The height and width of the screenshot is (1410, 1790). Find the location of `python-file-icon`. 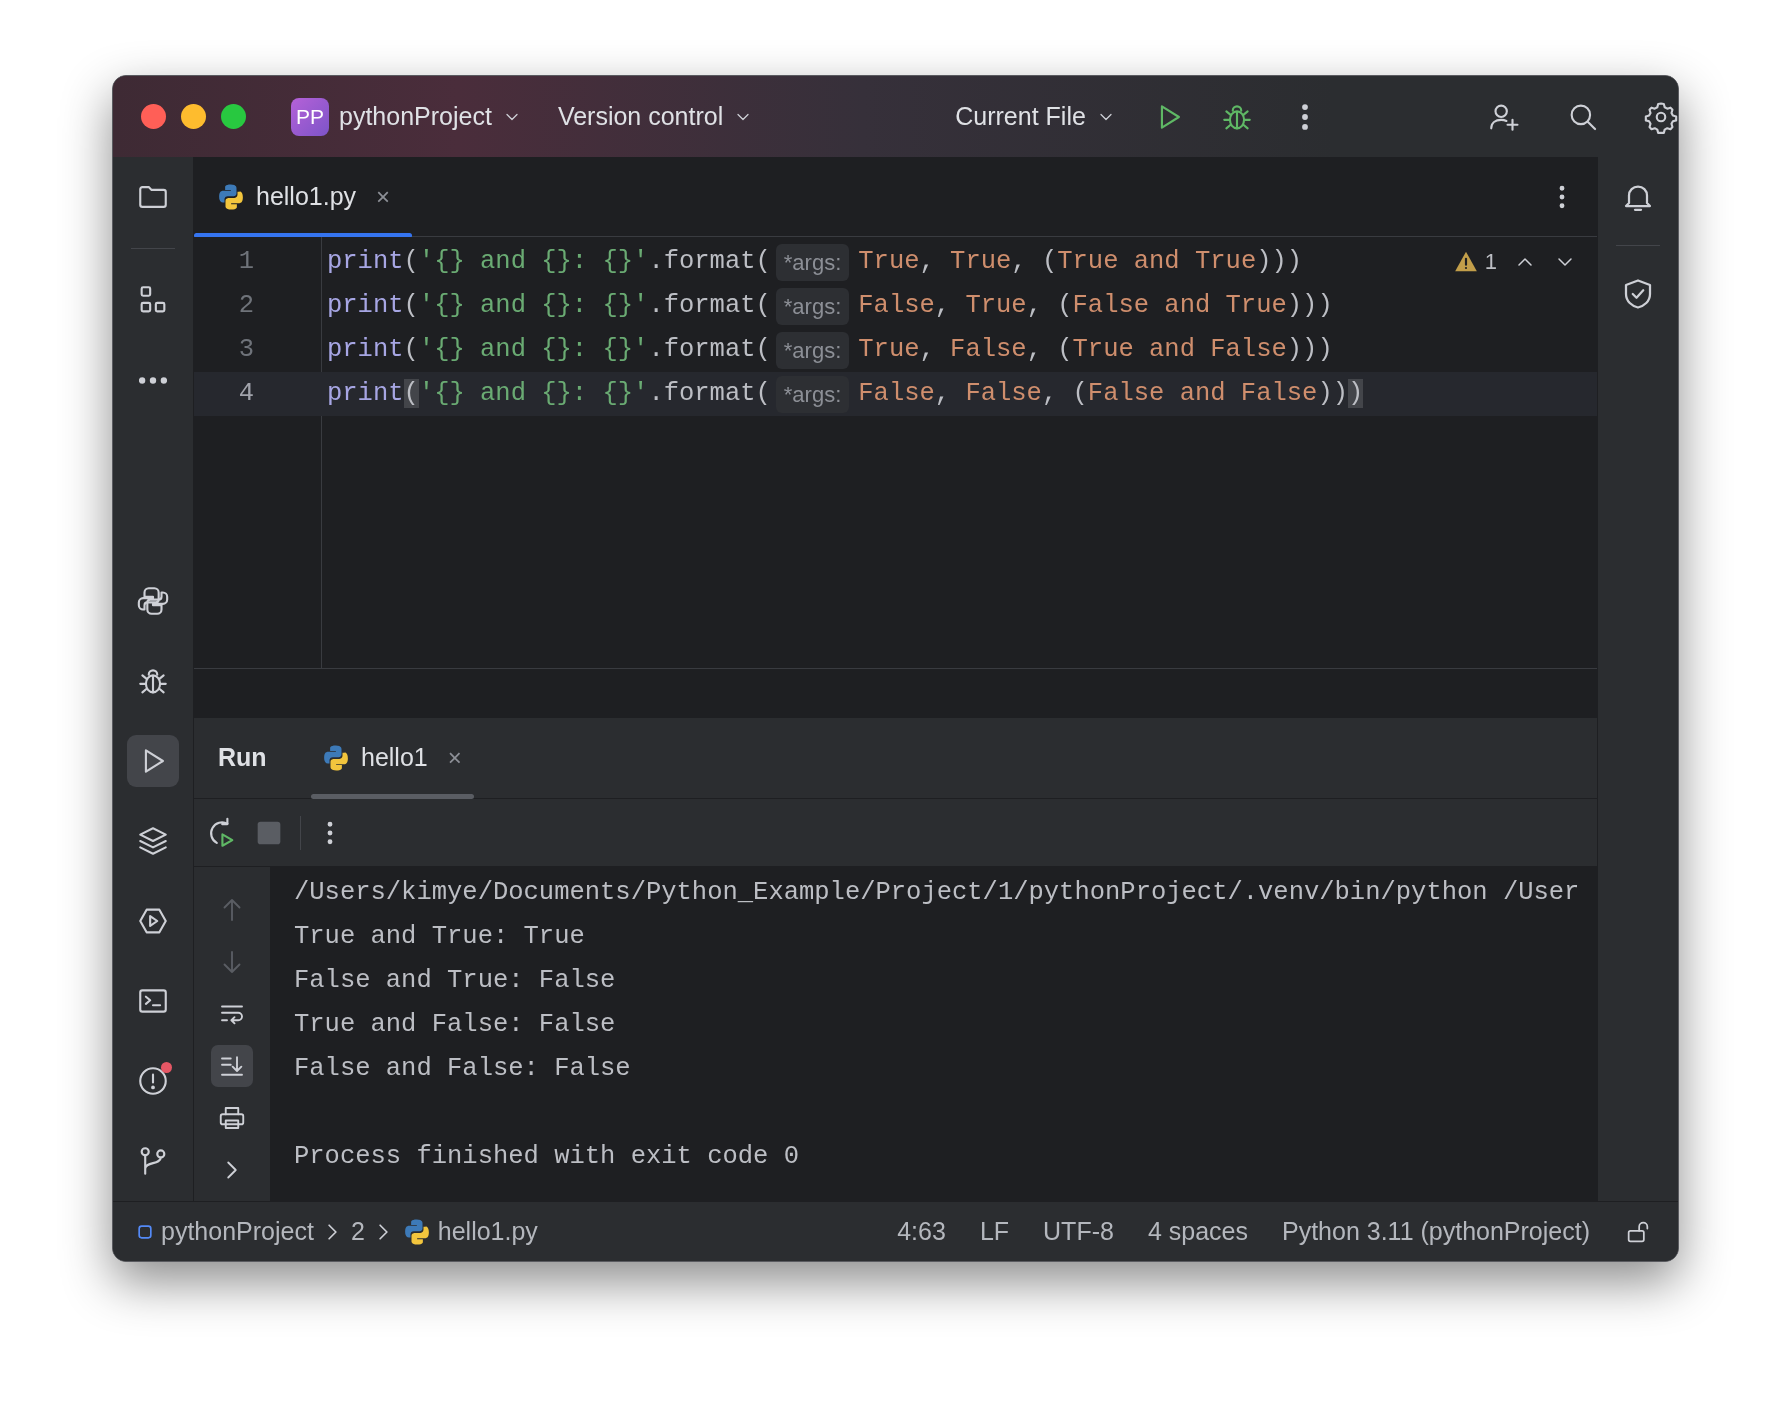

python-file-icon is located at coordinates (336, 758).